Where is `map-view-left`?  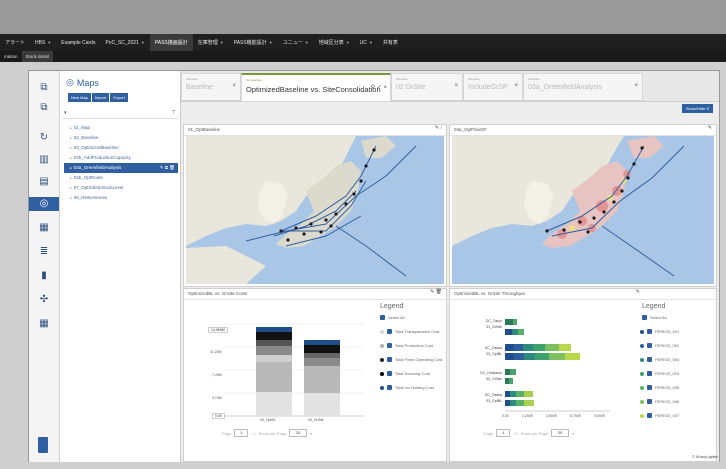
map-view-left is located at coordinates (315, 210).